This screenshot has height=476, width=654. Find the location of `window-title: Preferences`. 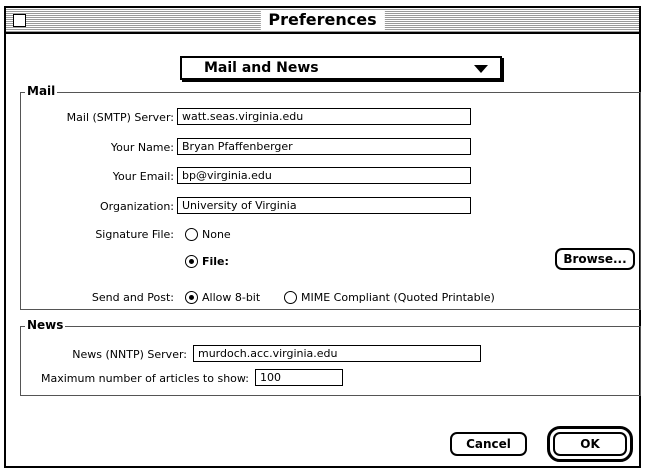

window-title: Preferences is located at coordinates (322, 20).